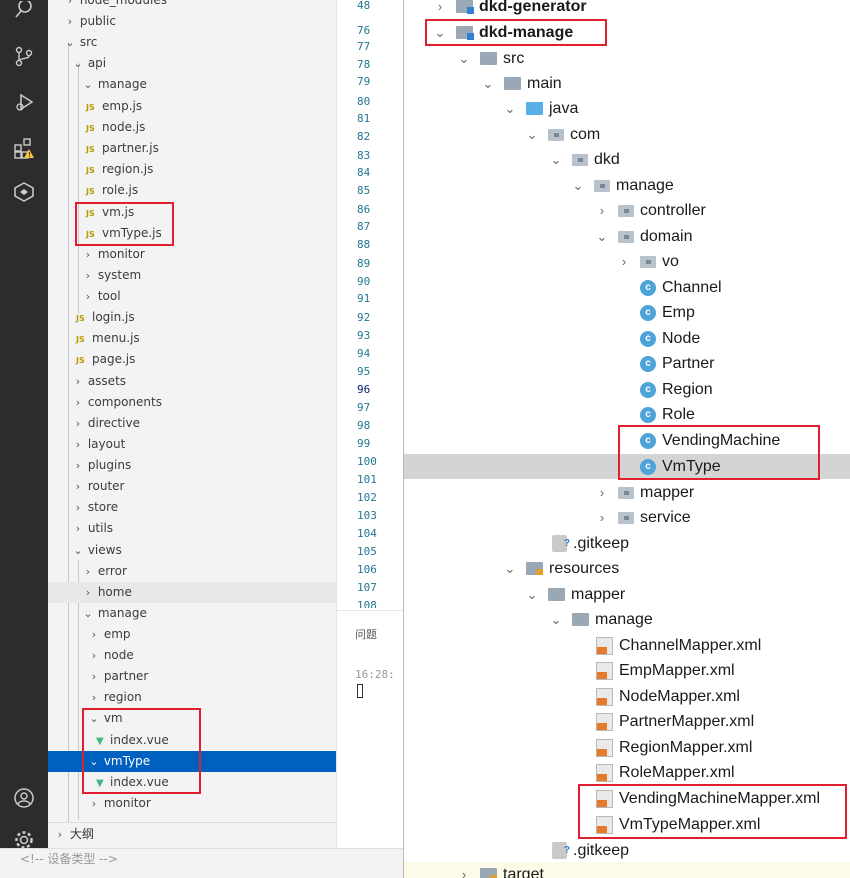 Image resolution: width=850 pixels, height=878 pixels. I want to click on tree-file: JS node.js, so click(192, 127).